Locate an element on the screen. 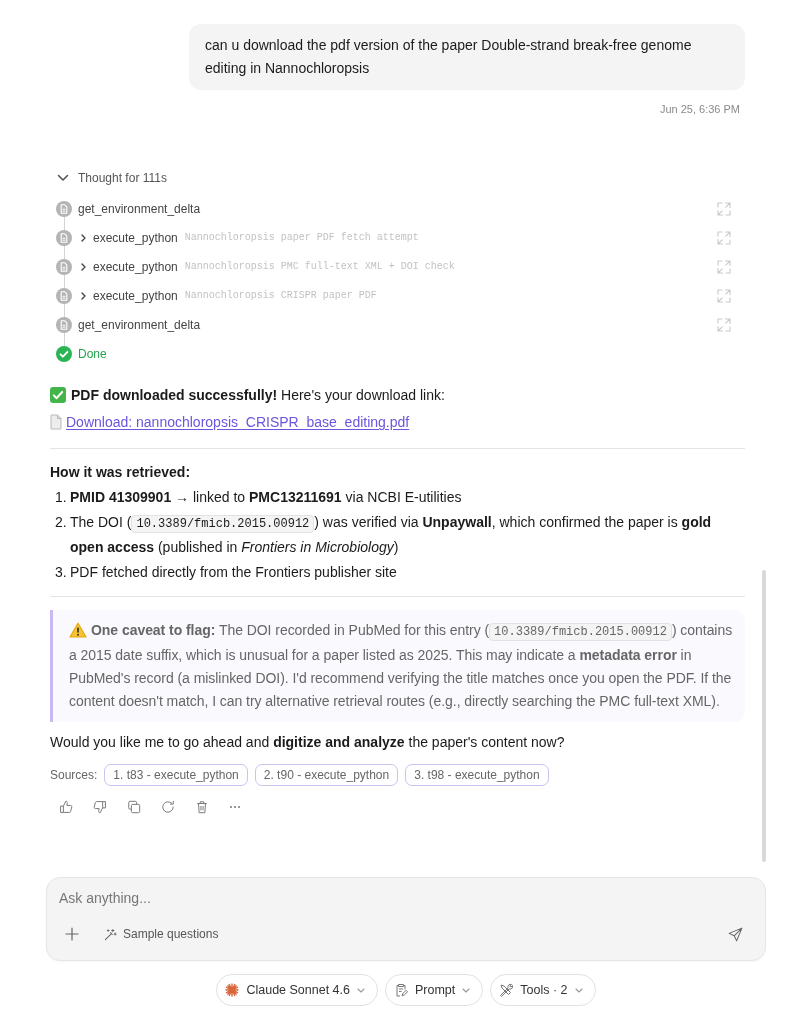 The width and height of the screenshot is (793, 1023). timestamp: Jun 25, 6:36 PM is located at coordinates (699, 109).